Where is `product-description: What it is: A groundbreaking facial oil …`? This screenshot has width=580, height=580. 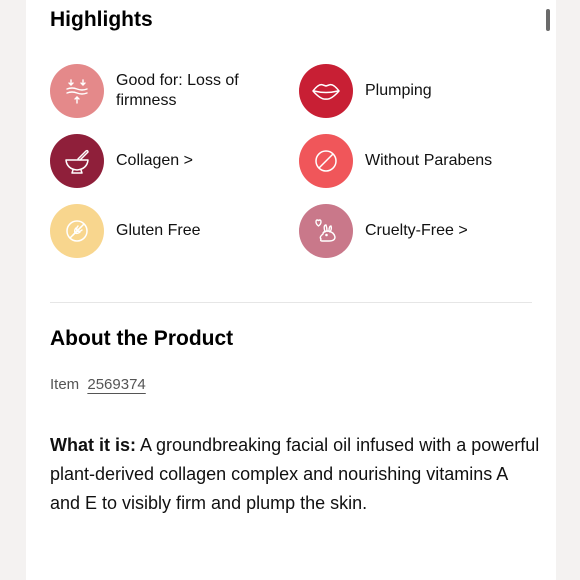 product-description: What it is: A groundbreaking facial oil … is located at coordinates (295, 474).